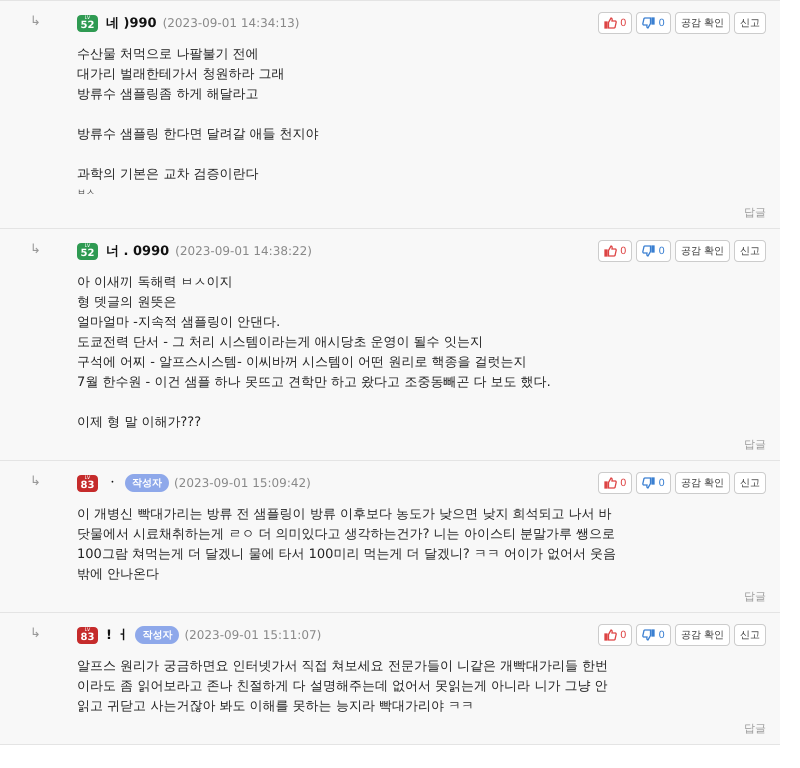  What do you see at coordinates (198, 135) in the screenshot?
I see `comment-text: 방류수 샘플링 한다면 달려갈 애들 천지야` at bounding box center [198, 135].